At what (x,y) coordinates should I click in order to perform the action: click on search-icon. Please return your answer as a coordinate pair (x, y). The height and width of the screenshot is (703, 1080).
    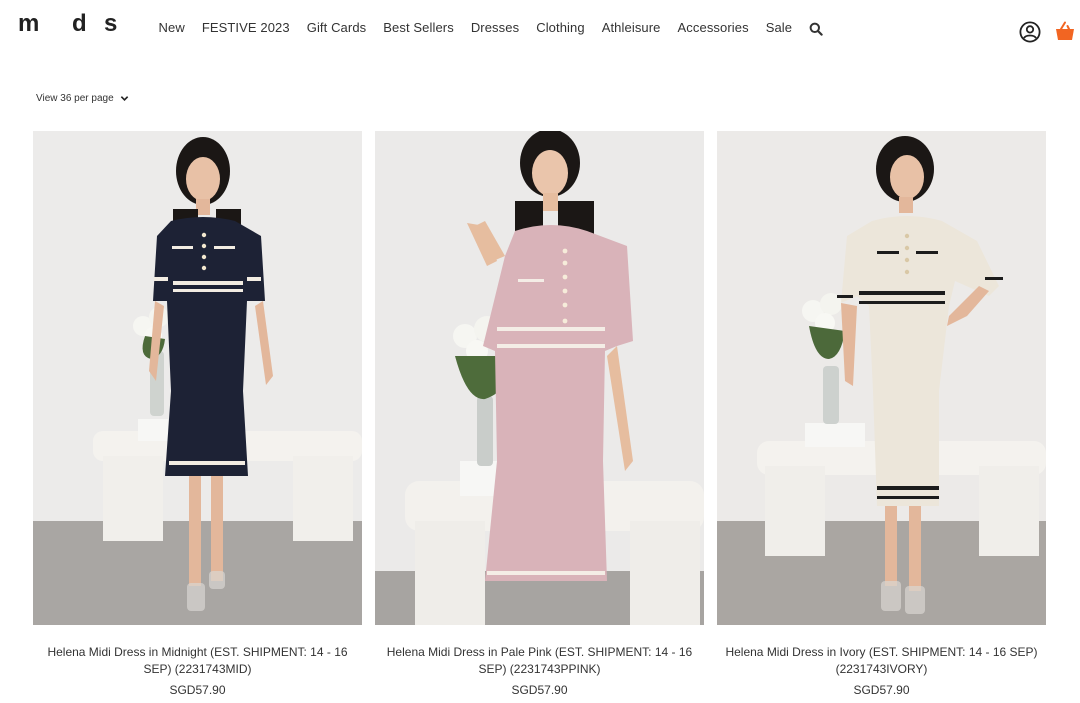
    Looking at the image, I should click on (816, 29).